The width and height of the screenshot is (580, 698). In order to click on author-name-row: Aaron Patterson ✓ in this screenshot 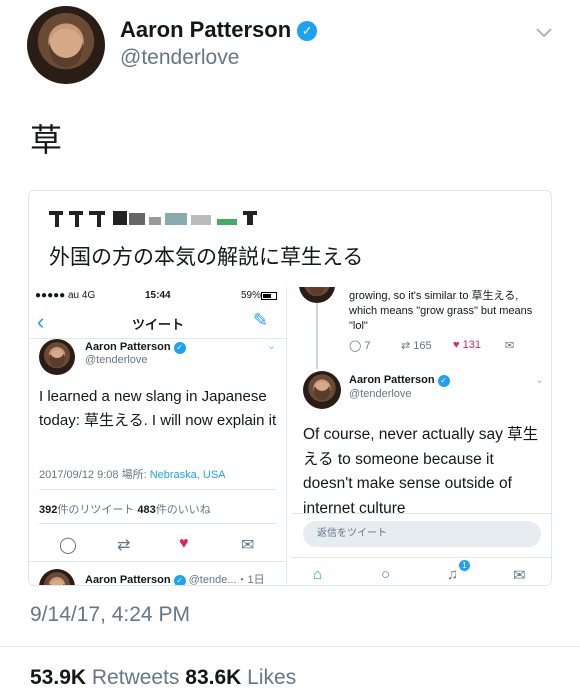, I will do `click(219, 30)`.